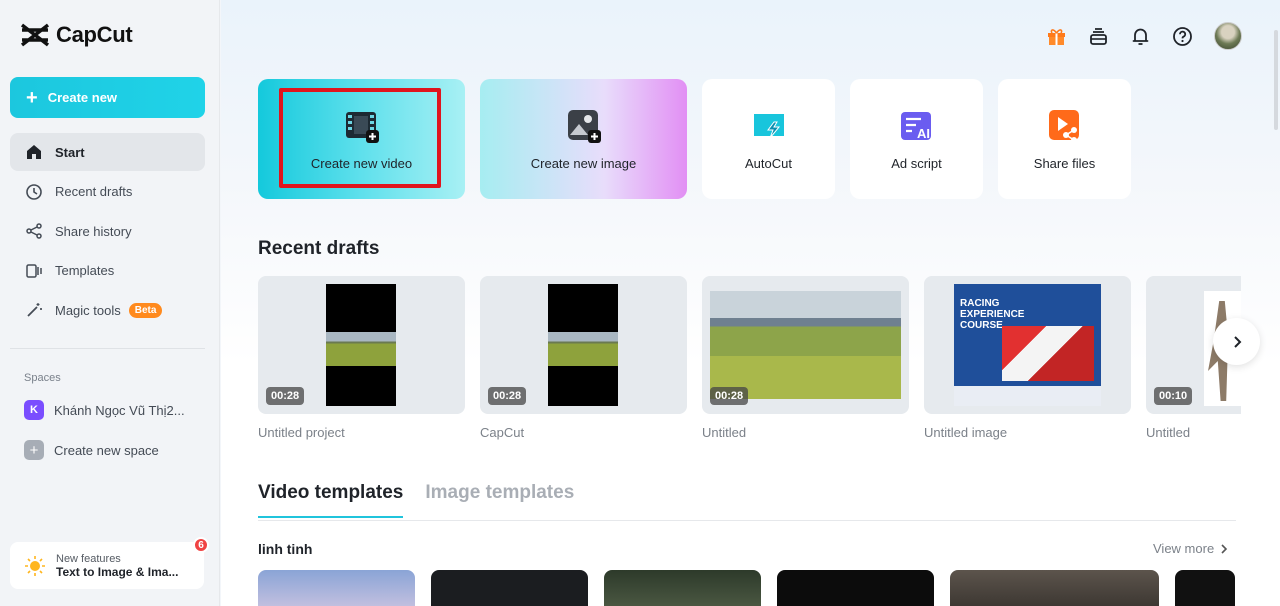 This screenshot has height=606, width=1280. I want to click on share-files-card: Share files, so click(1064, 139).